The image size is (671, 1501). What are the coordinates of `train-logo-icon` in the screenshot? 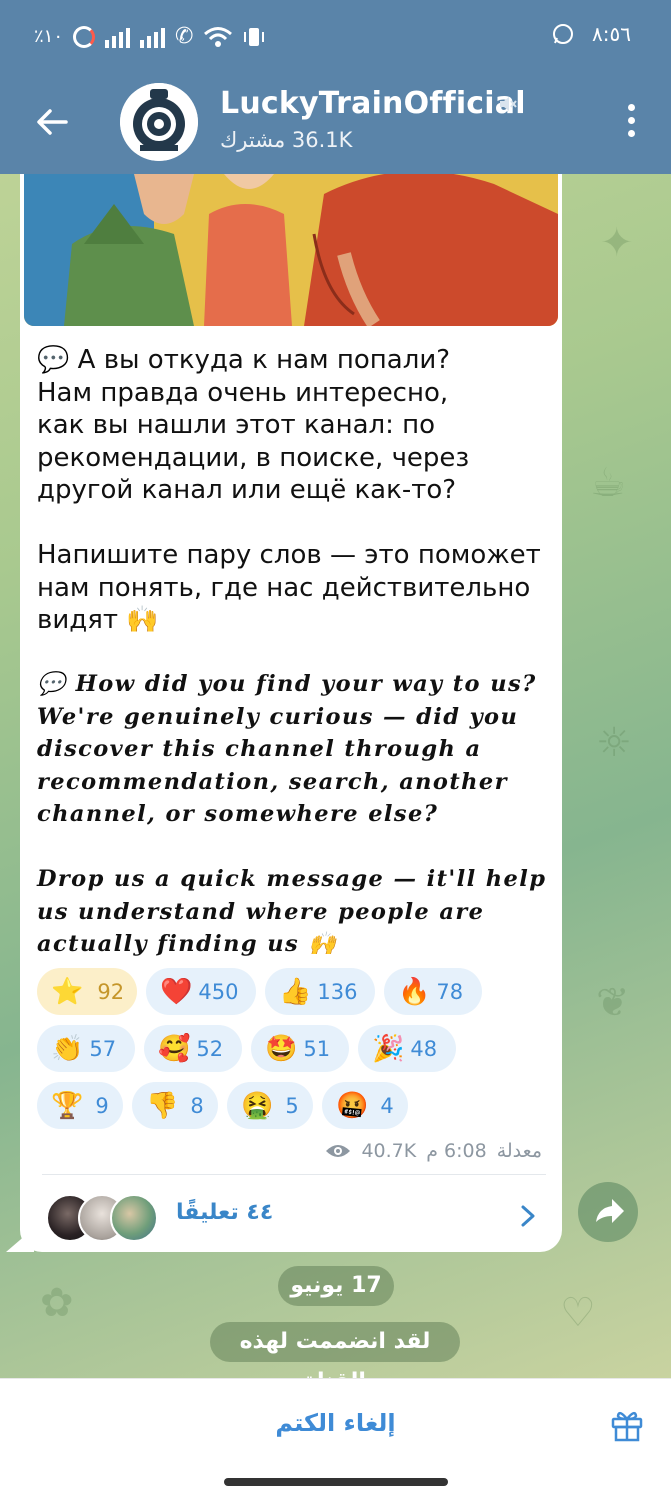 It's located at (159, 122).